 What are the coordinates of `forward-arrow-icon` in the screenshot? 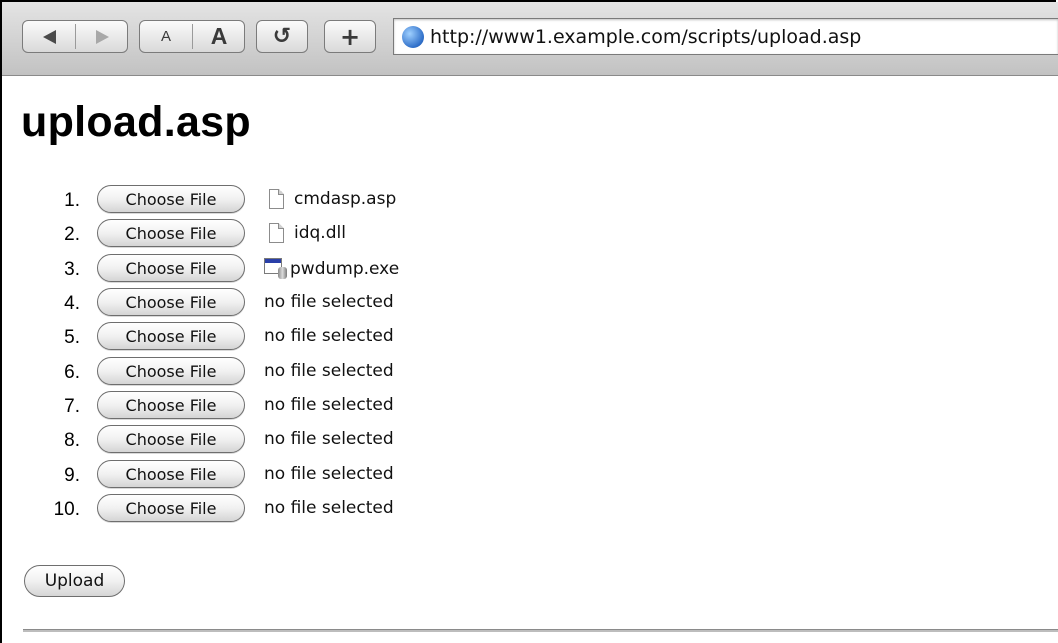 It's located at (102, 36).